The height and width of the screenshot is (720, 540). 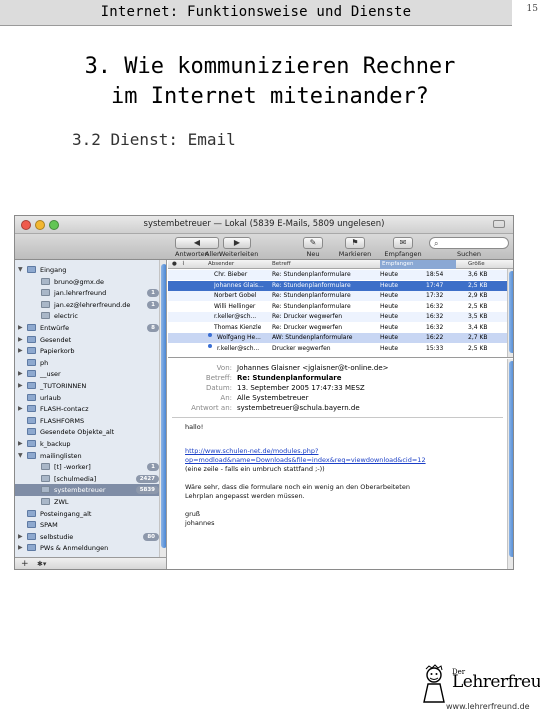 I want to click on sidebar-item: urlaub, so click(x=87, y=398).